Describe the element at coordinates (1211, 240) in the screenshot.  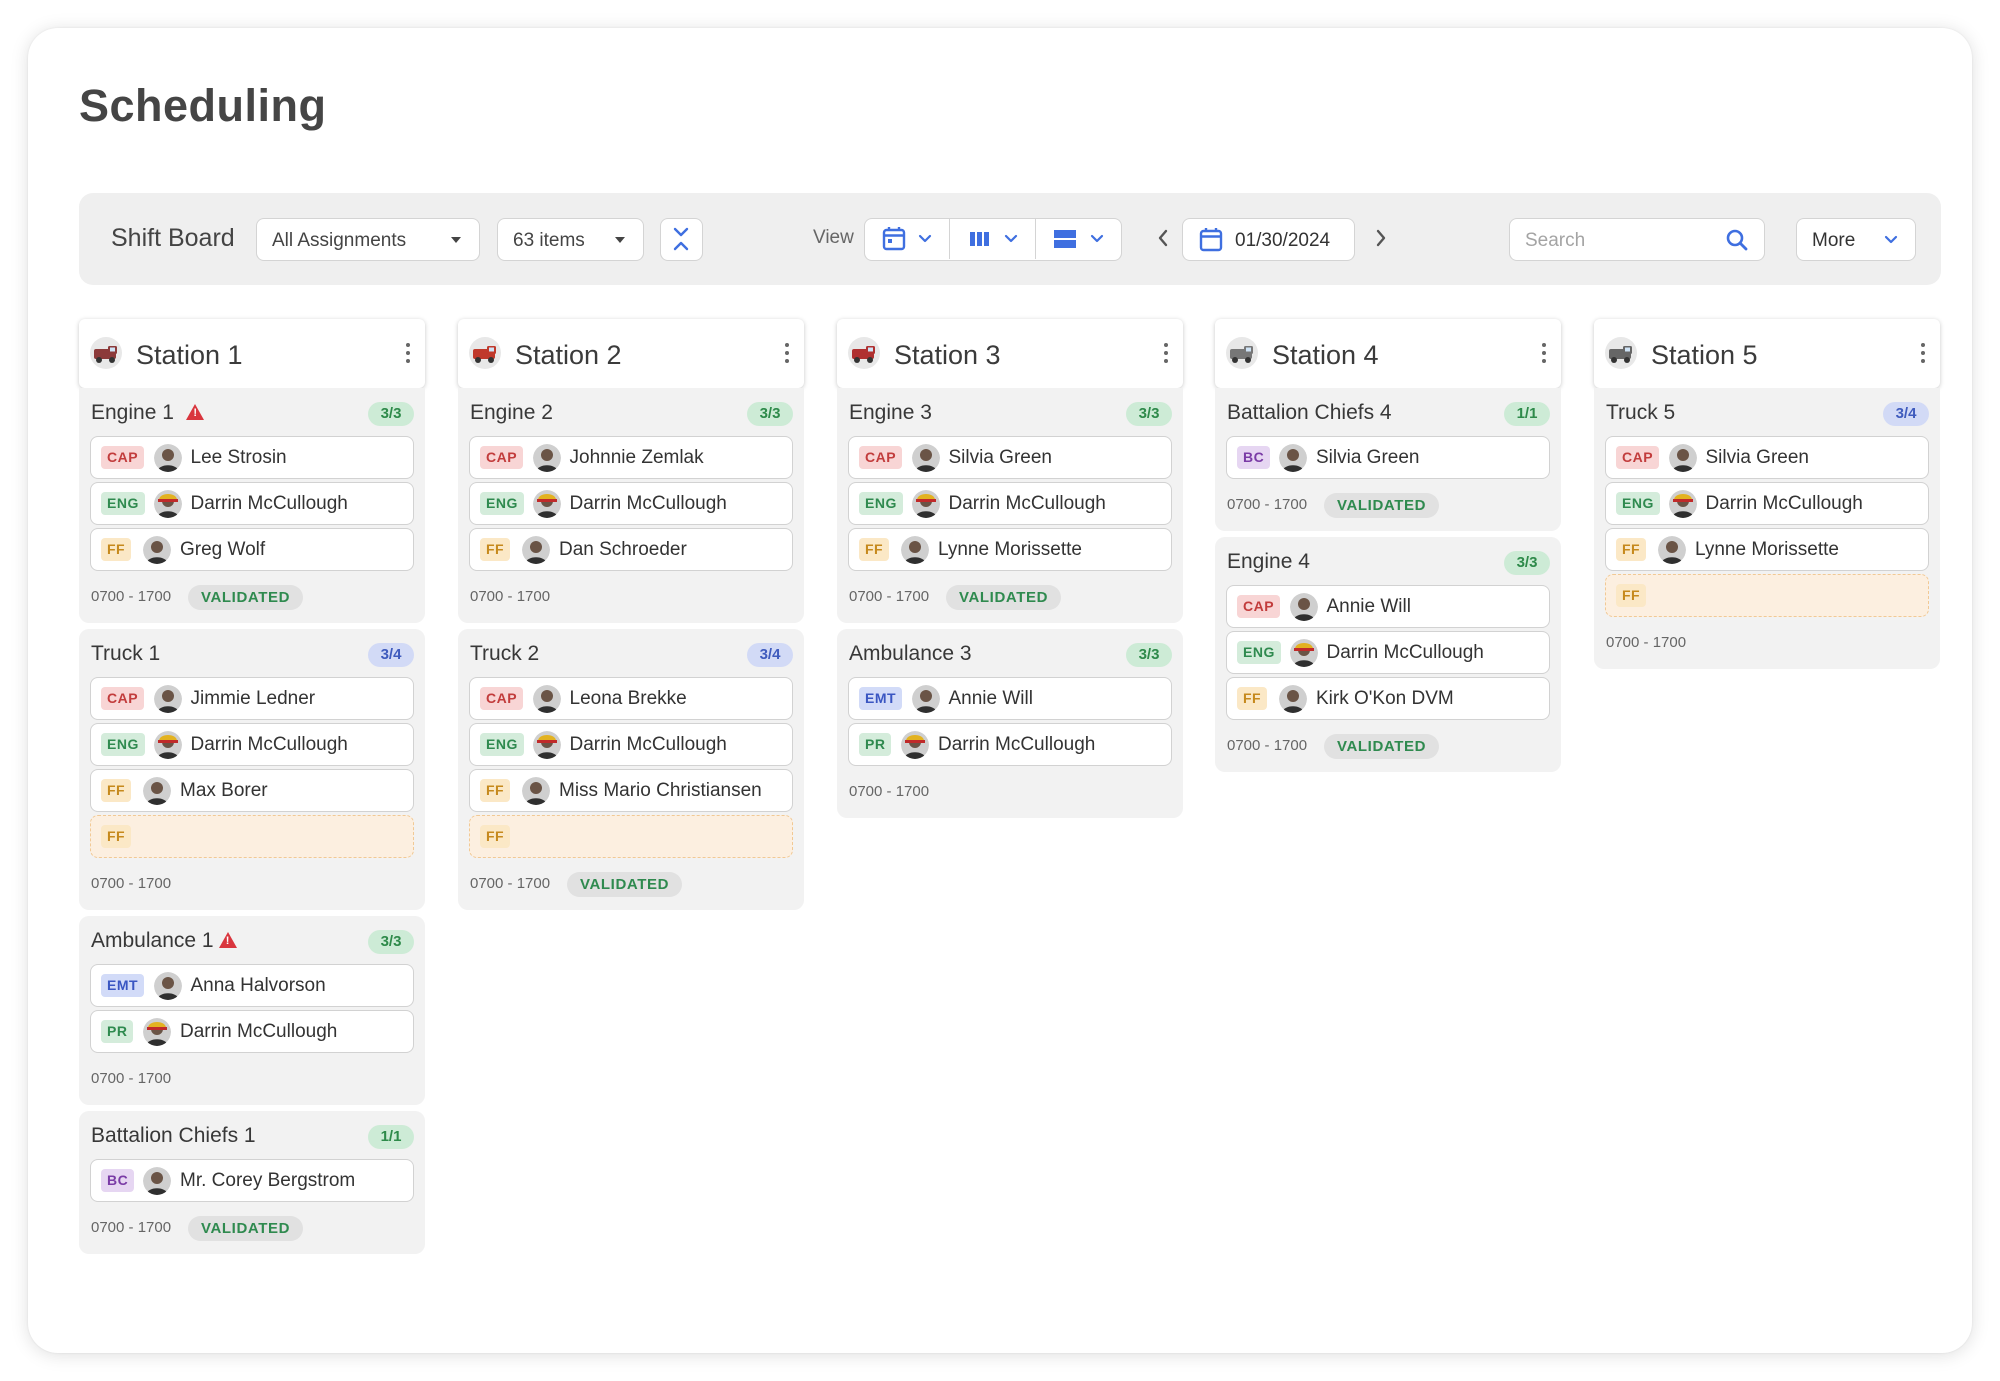
I see `calendar-icon` at that location.